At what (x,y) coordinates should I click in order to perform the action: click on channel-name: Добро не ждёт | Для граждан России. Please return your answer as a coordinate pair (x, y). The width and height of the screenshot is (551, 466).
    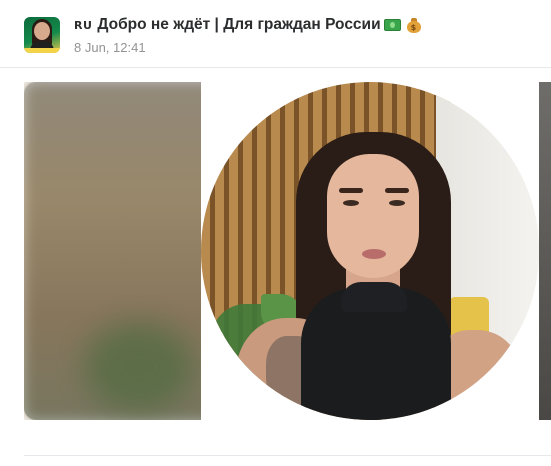
    Looking at the image, I should click on (238, 25).